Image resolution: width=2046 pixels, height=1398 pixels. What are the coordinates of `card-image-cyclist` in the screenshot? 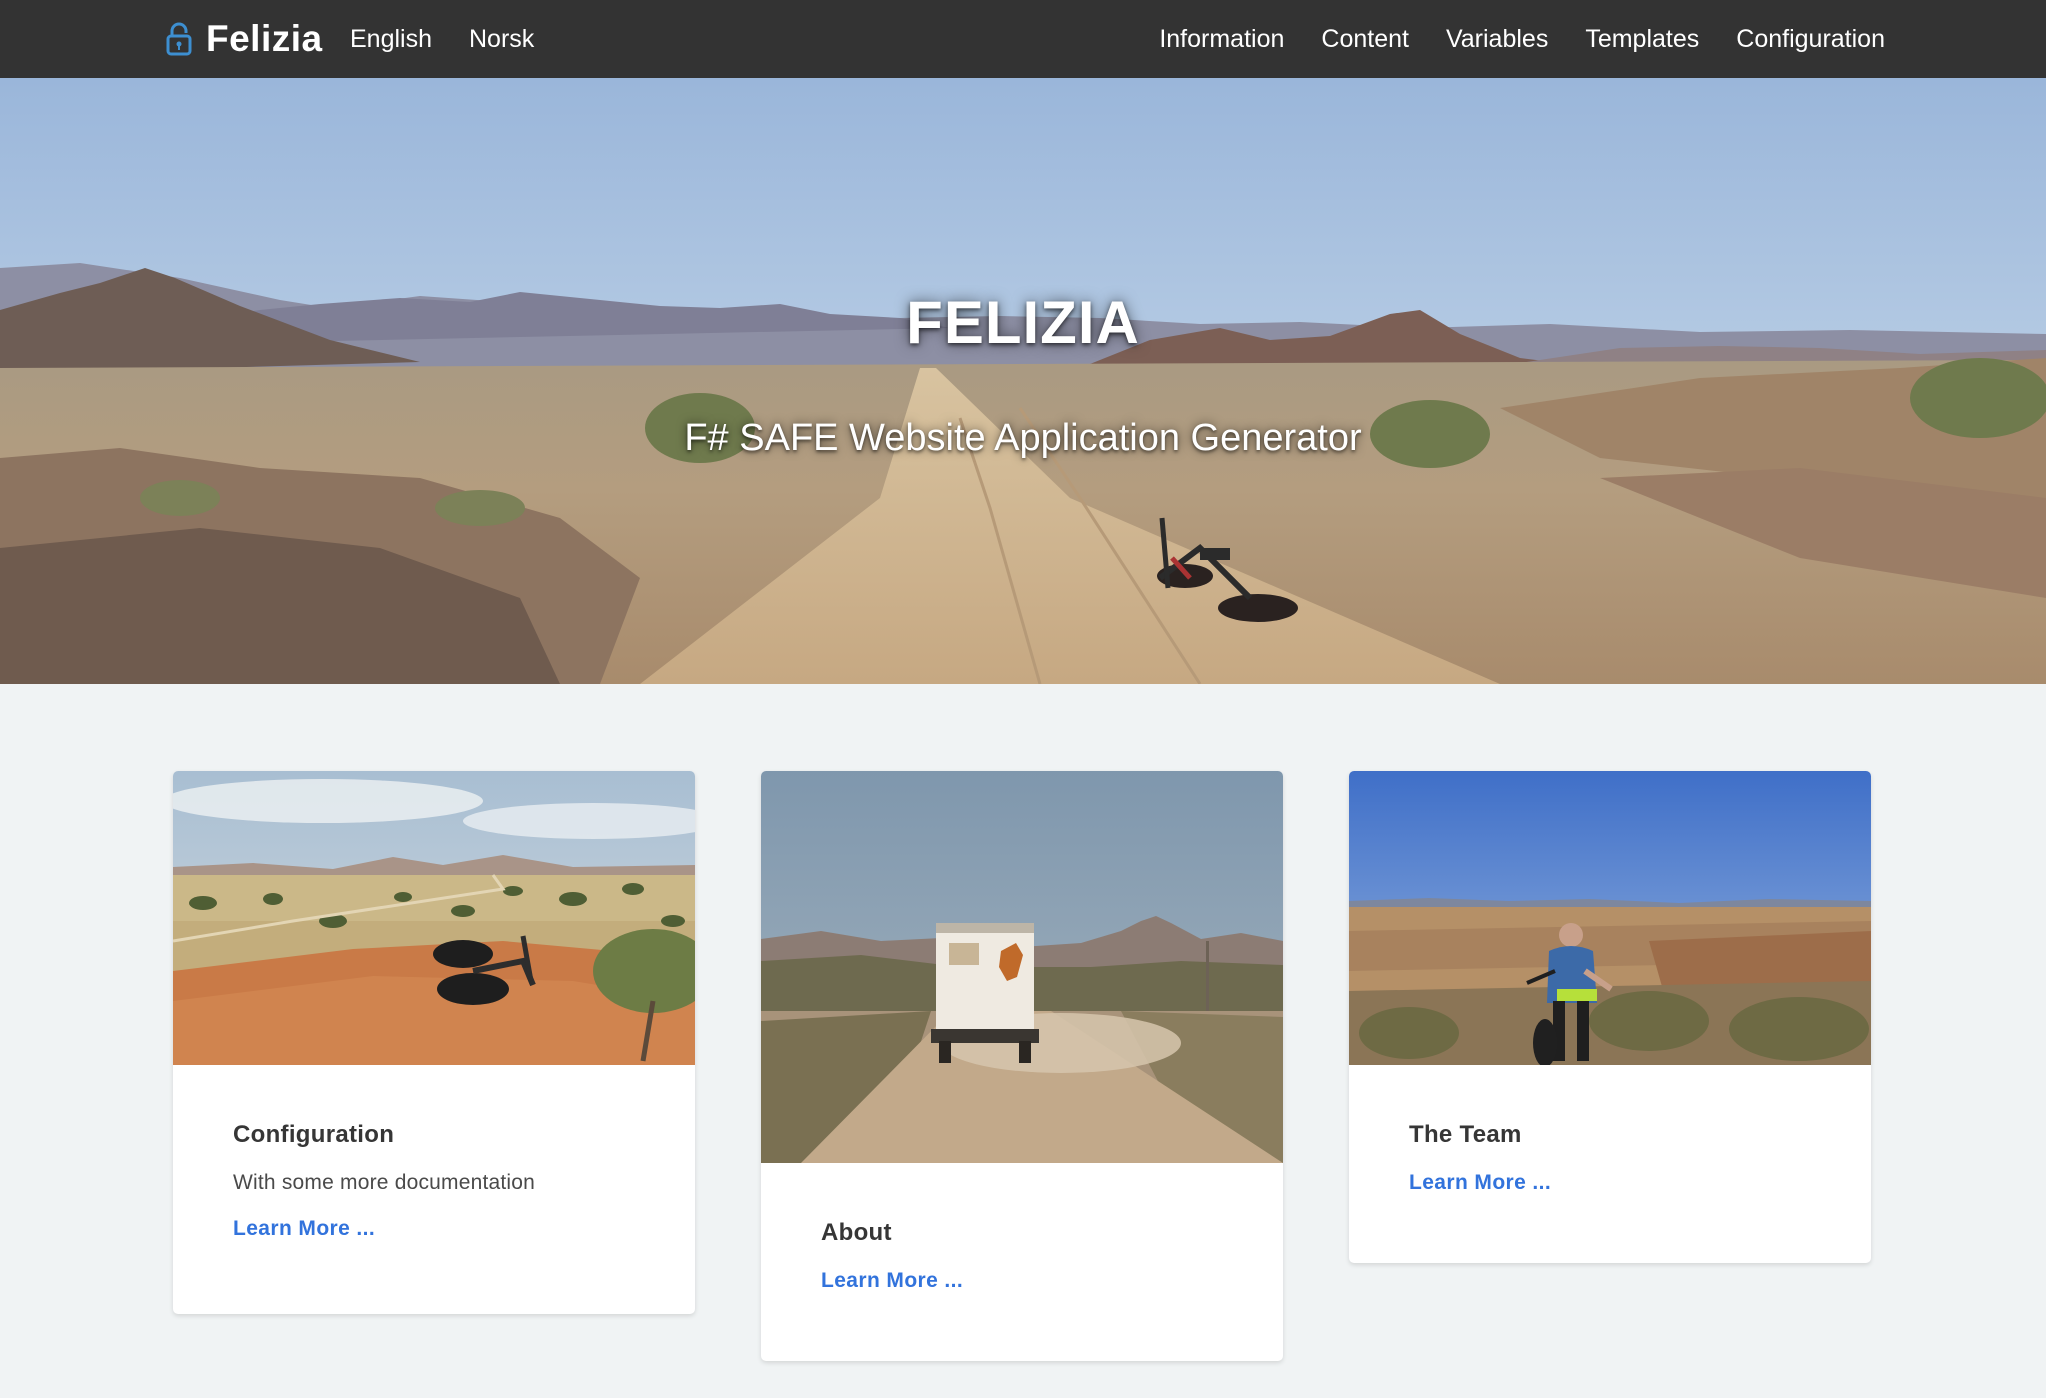 It's located at (1610, 918).